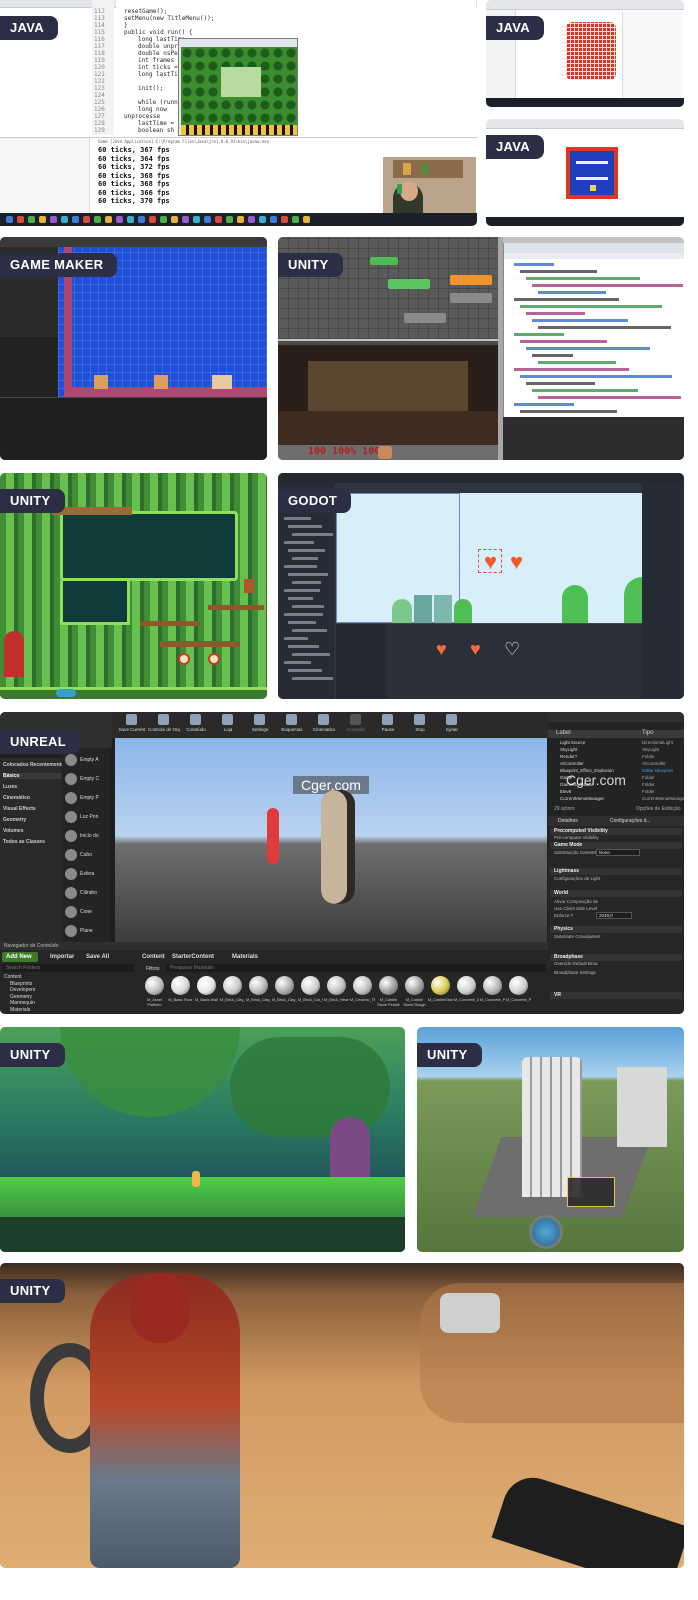 This screenshot has width=698, height=1600. I want to click on taskbar, so click(238, 219).